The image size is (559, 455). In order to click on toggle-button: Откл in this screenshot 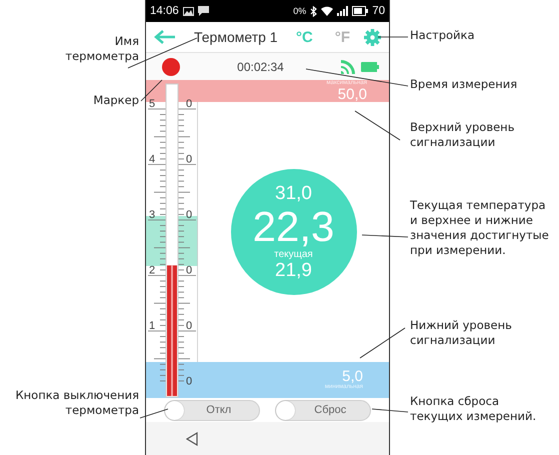, I will do `click(212, 410)`.